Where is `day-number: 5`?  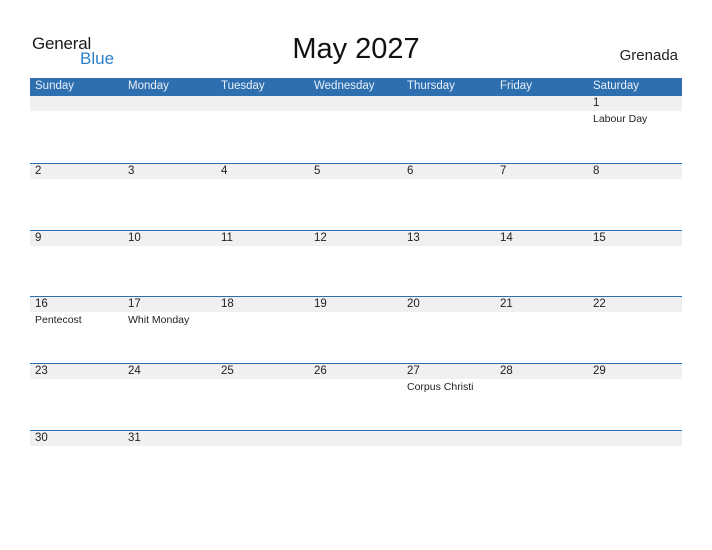
day-number: 5 is located at coordinates (317, 171).